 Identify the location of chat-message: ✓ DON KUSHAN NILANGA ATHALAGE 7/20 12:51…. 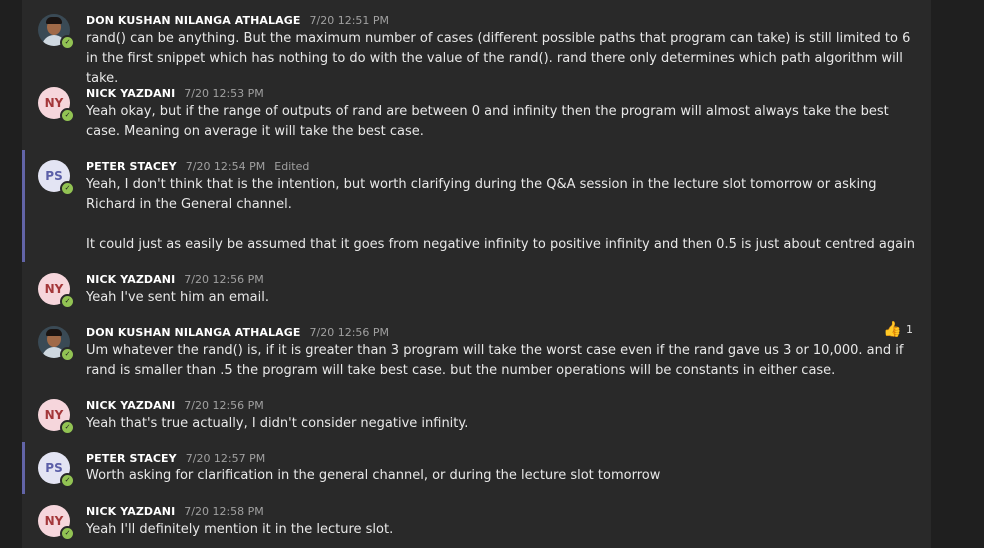
(476, 49).